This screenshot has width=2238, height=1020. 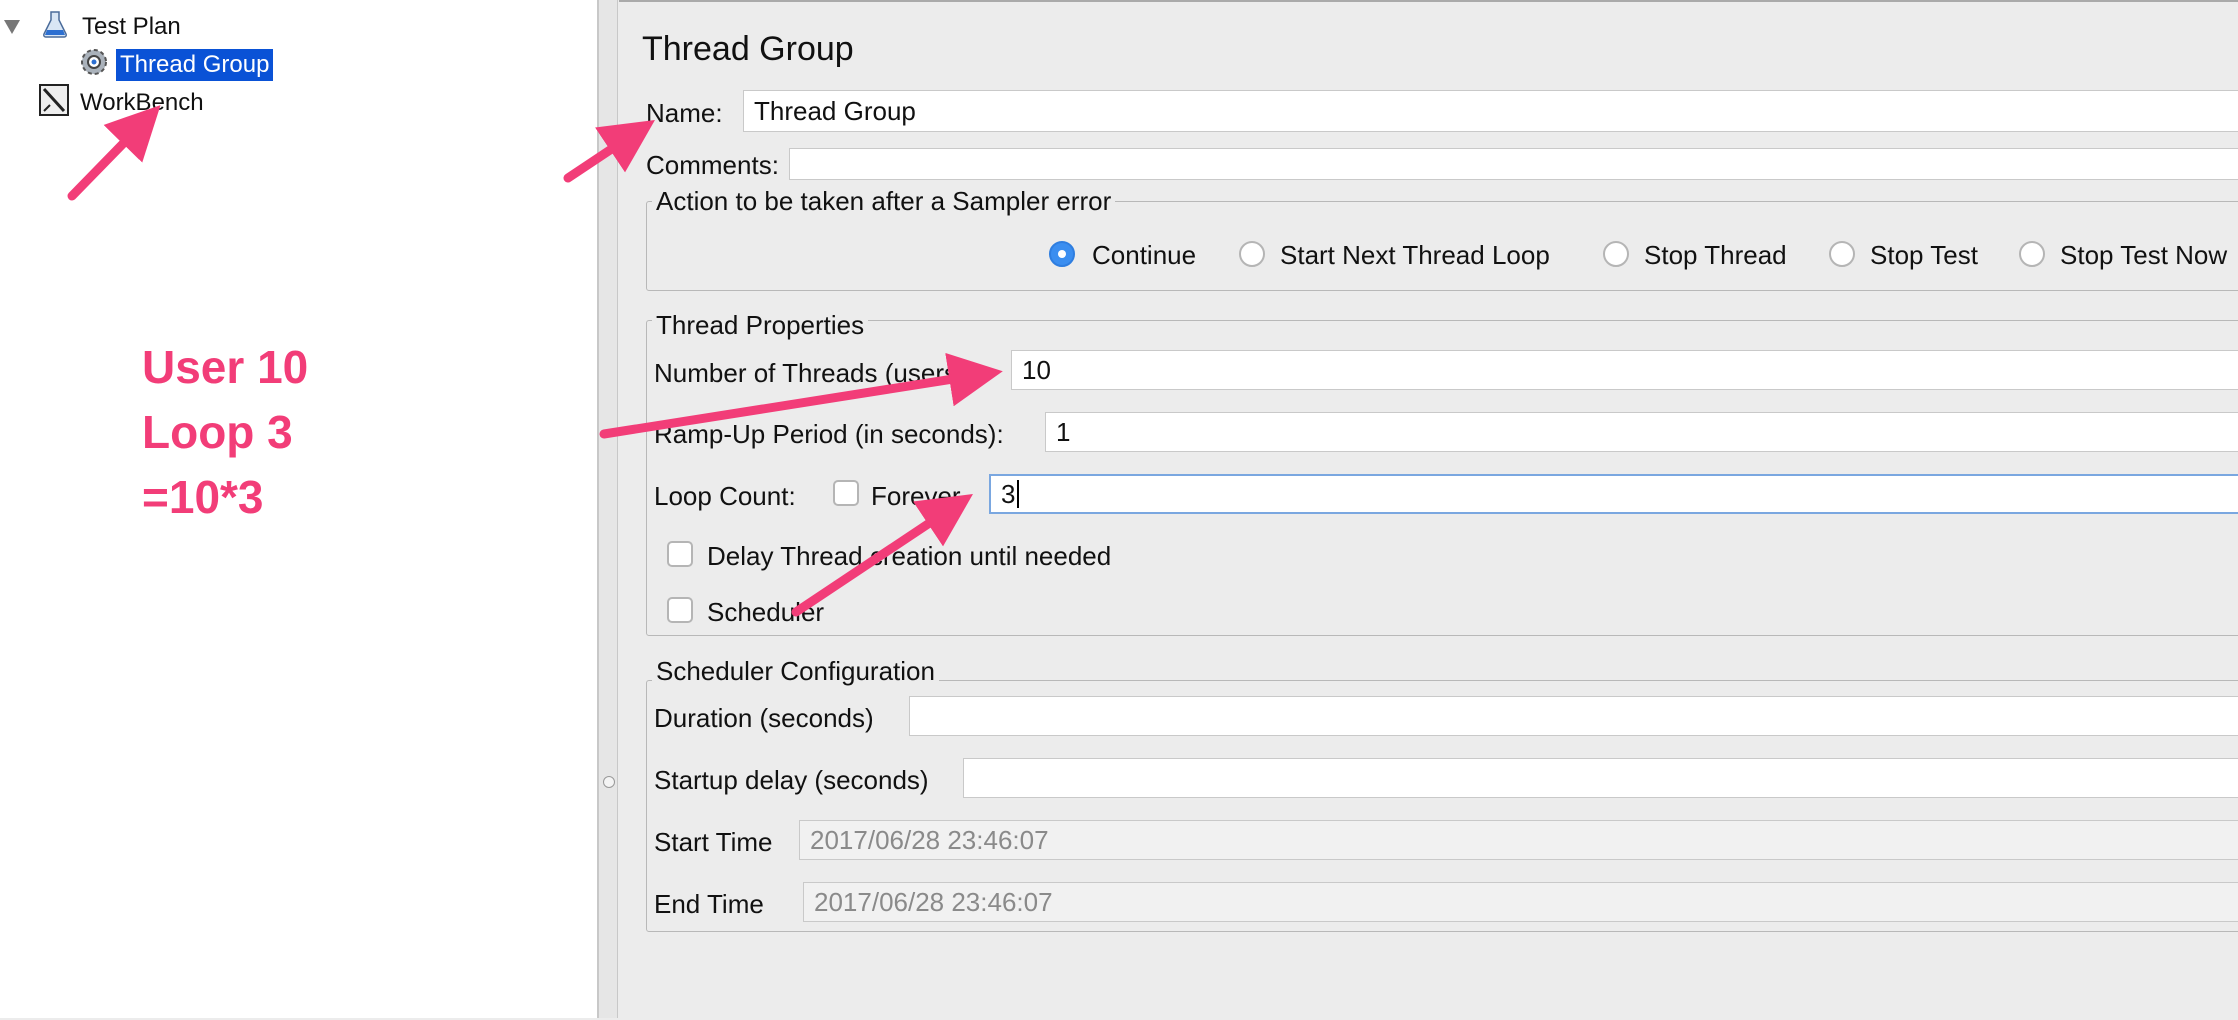 What do you see at coordinates (1513, 164) in the screenshot?
I see `comments-input` at bounding box center [1513, 164].